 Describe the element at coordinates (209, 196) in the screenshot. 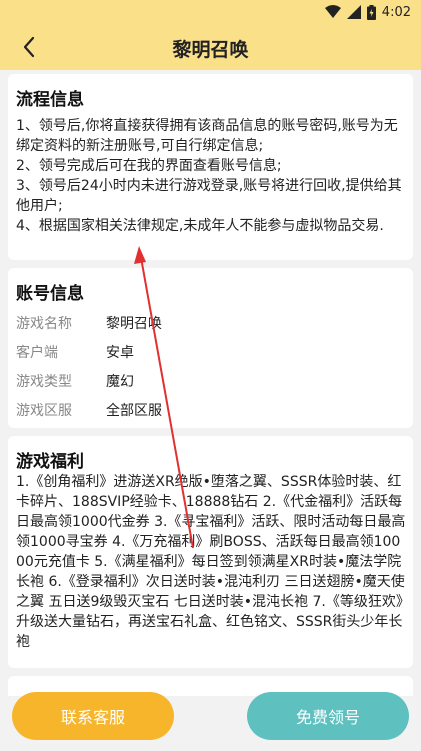

I see `flow-info-item: 3、领号后24小时内未进行游戏登录,账号将进行回收,提供给其他用户;` at that location.